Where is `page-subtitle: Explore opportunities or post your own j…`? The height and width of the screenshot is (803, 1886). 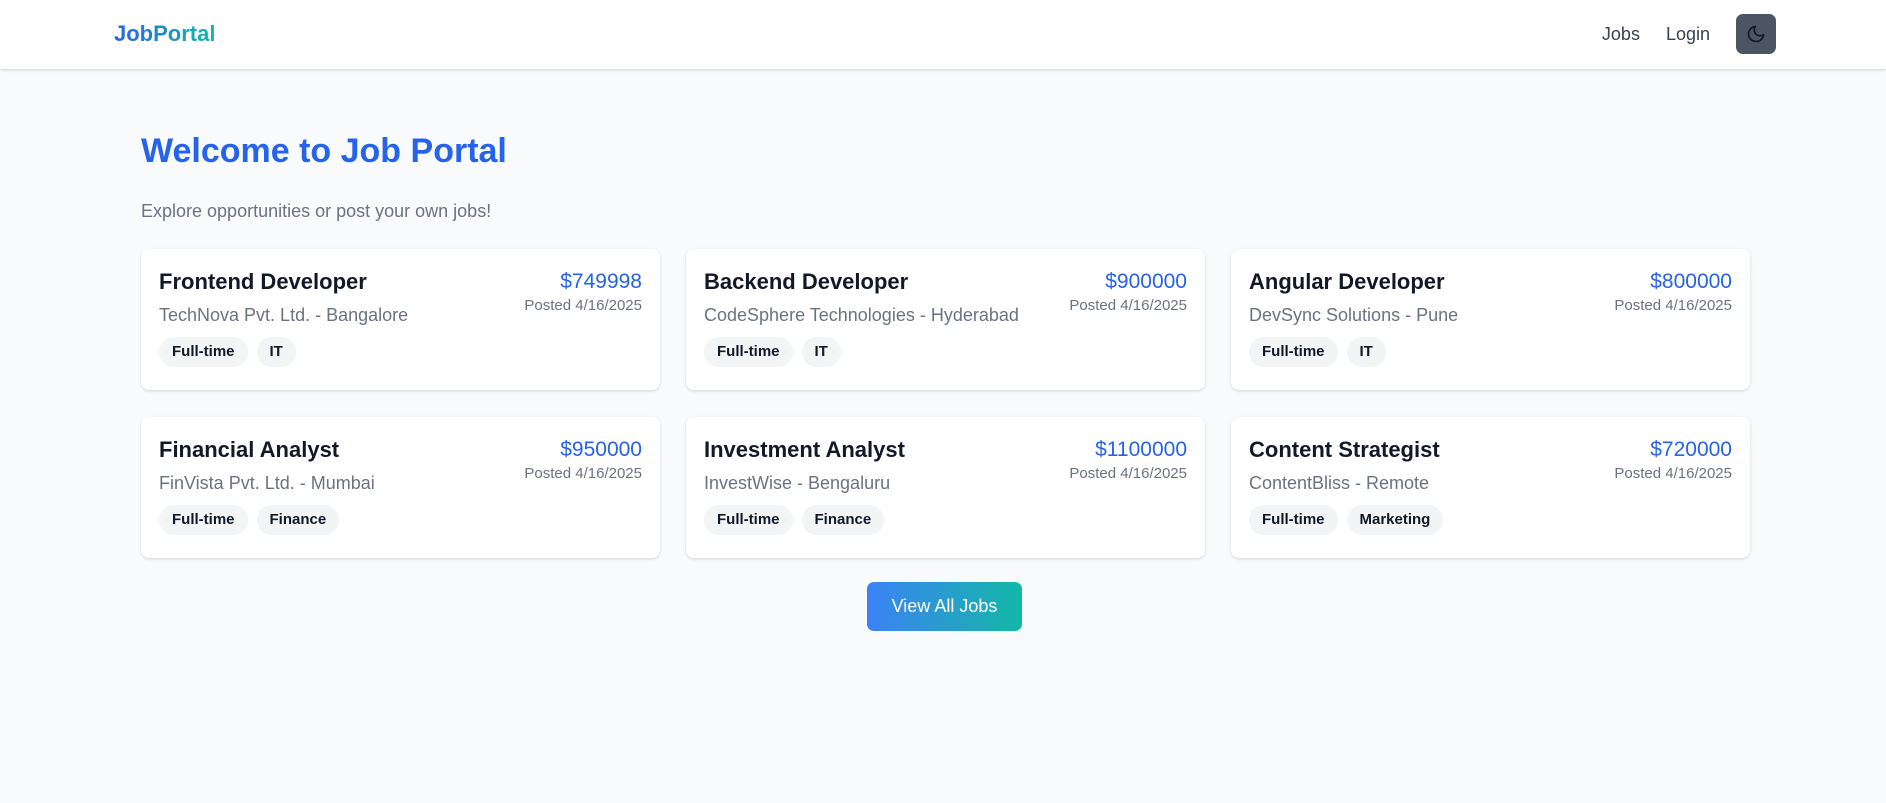 page-subtitle: Explore opportunities or post your own j… is located at coordinates (316, 211).